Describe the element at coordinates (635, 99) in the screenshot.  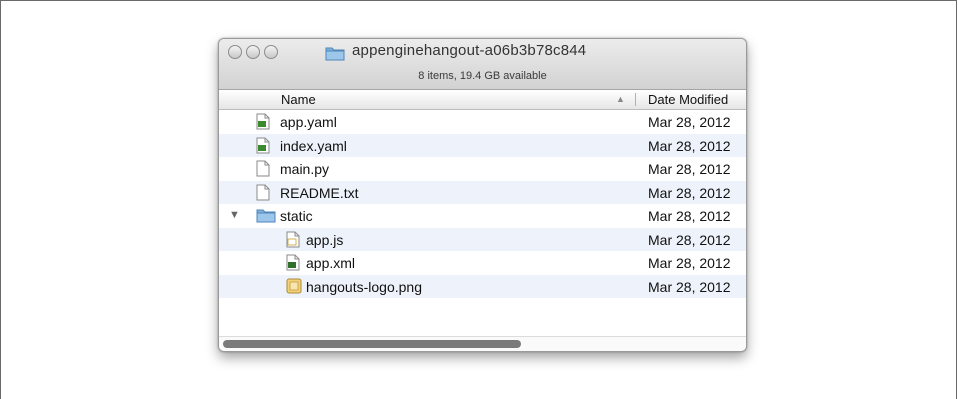
I see `column-divider` at that location.